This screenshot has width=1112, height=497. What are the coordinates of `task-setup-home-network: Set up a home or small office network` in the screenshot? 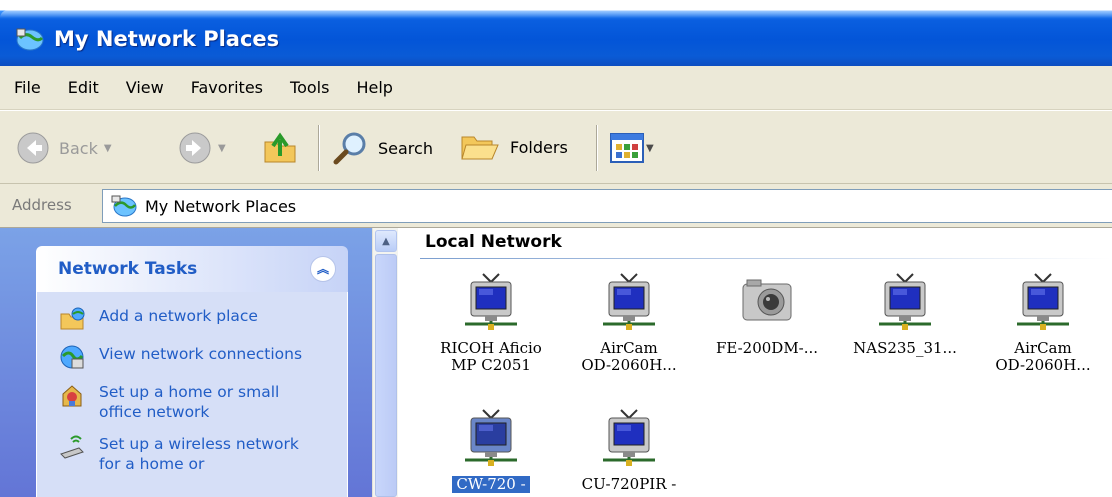 It's located at (192, 402).